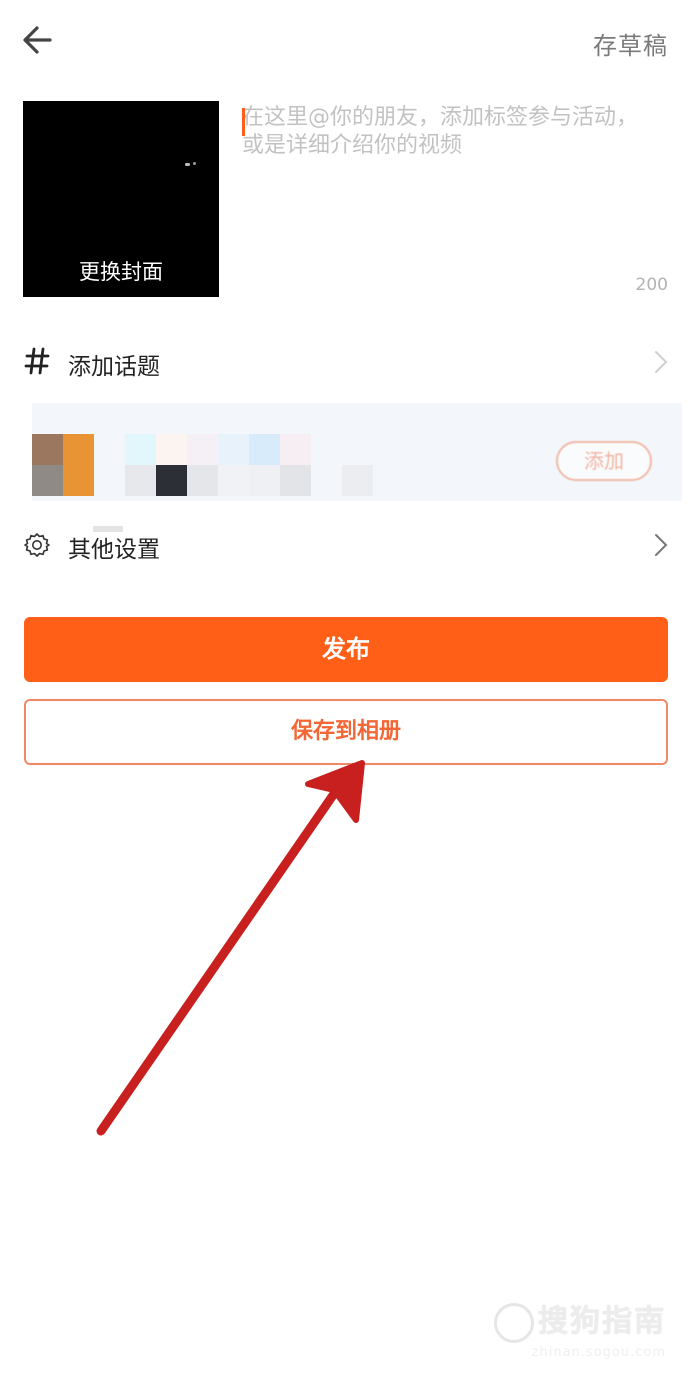 This screenshot has width=692, height=1384. What do you see at coordinates (598, 1352) in the screenshot?
I see `watermark-url: zhinan.sogou.com` at bounding box center [598, 1352].